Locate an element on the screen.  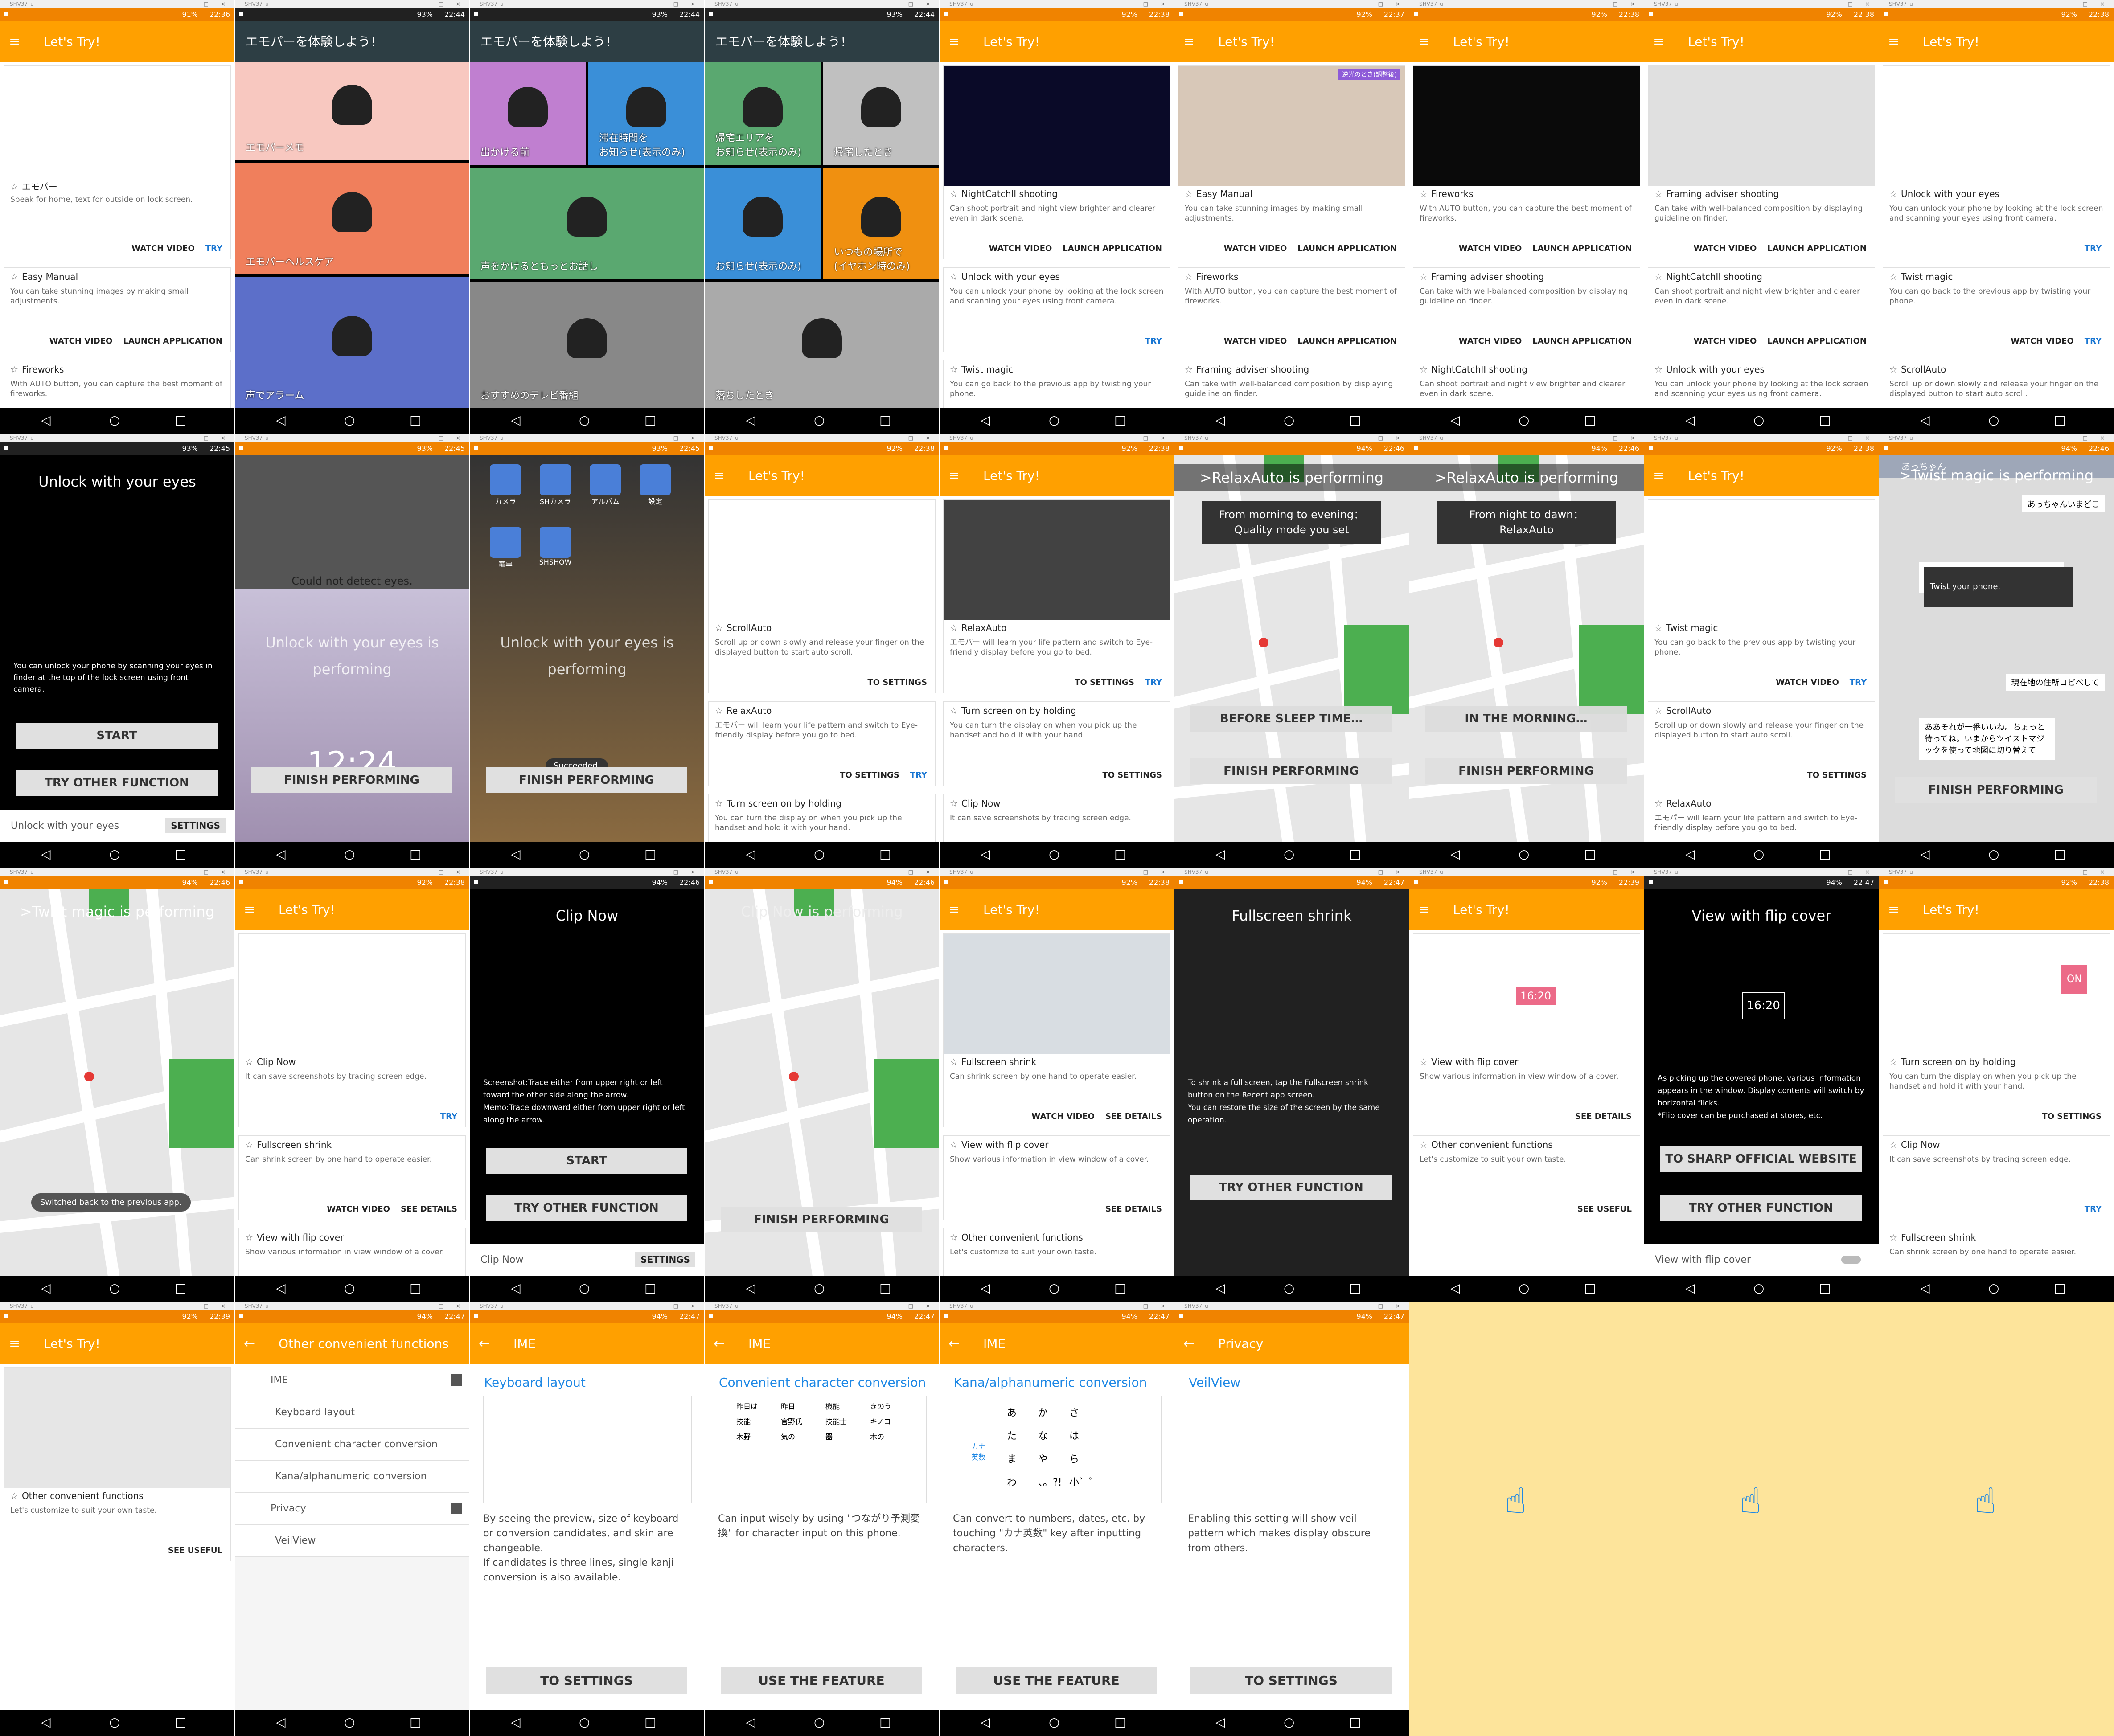
collapse-icon is located at coordinates (457, 1508).